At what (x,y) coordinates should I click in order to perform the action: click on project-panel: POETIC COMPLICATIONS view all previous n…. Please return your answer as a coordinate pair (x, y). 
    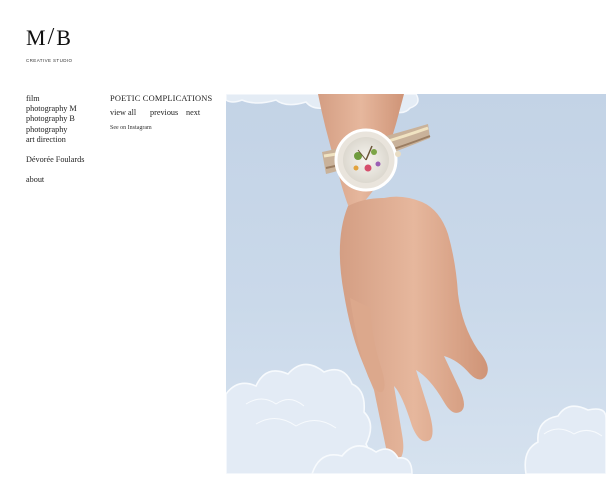
    Looking at the image, I should click on (161, 112).